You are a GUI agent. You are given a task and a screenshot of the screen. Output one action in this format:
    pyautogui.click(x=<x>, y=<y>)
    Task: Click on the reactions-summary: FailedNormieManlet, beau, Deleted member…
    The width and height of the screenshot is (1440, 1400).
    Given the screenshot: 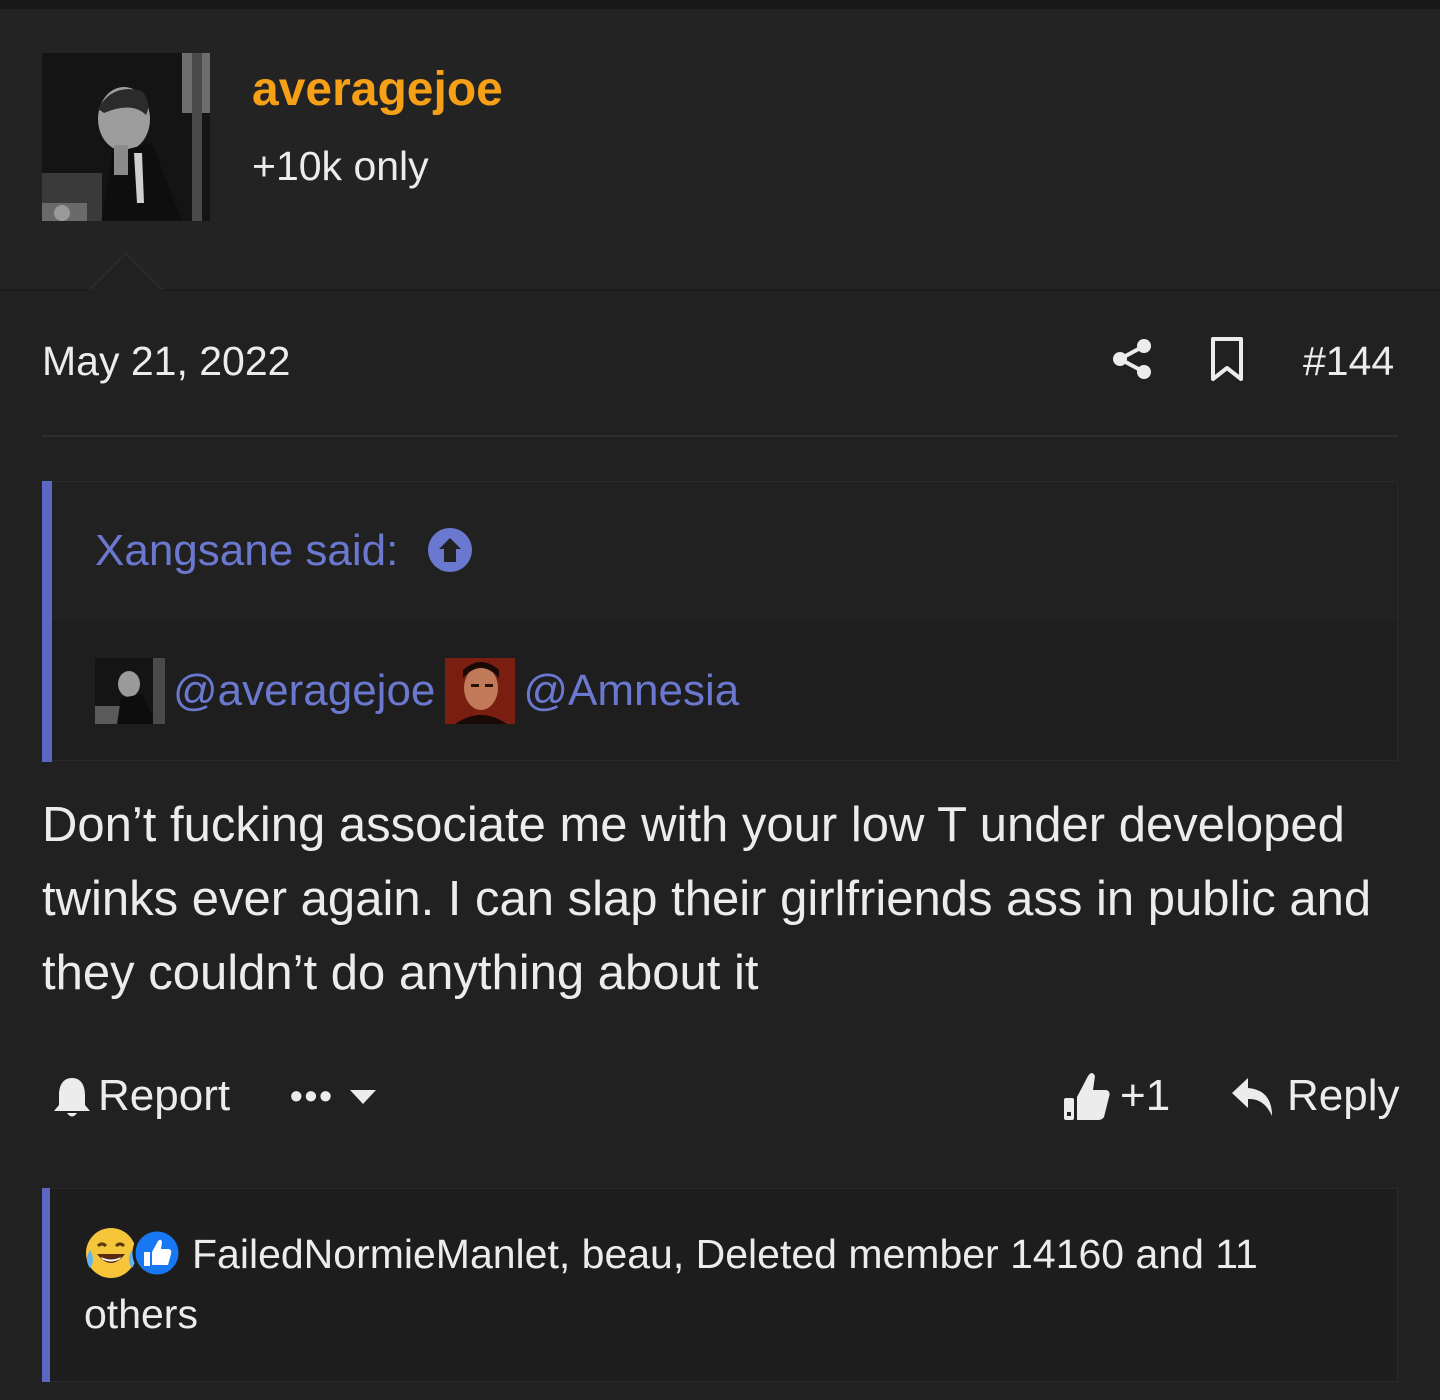 What is the action you would take?
    pyautogui.click(x=704, y=1284)
    